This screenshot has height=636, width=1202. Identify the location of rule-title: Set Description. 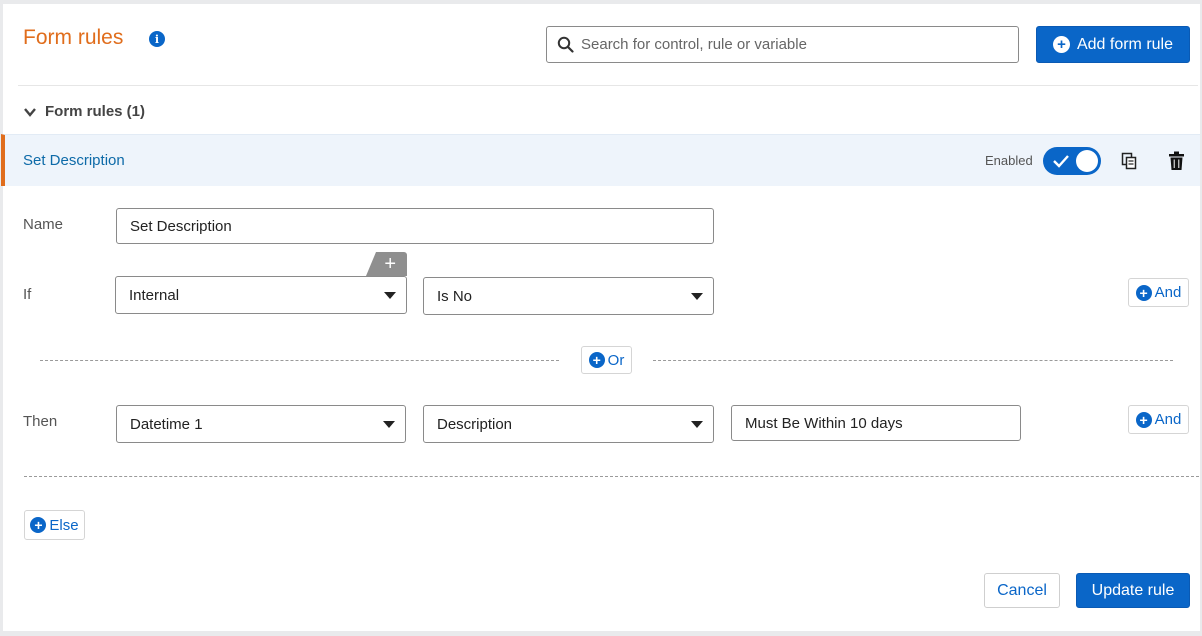
(74, 160).